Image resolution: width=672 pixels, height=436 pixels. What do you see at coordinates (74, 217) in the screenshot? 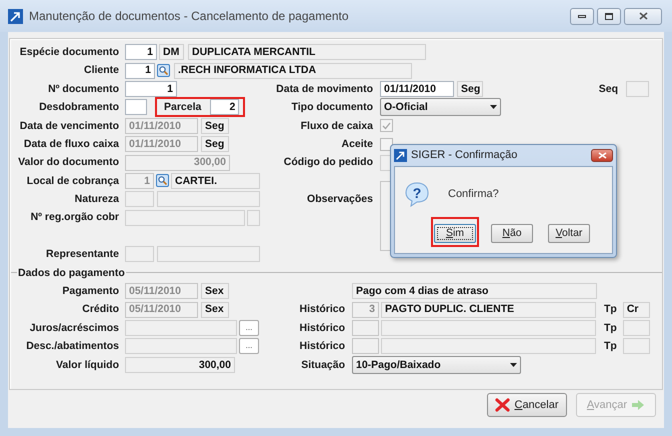
I see `field-label: Nº reg.orgão cobr` at bounding box center [74, 217].